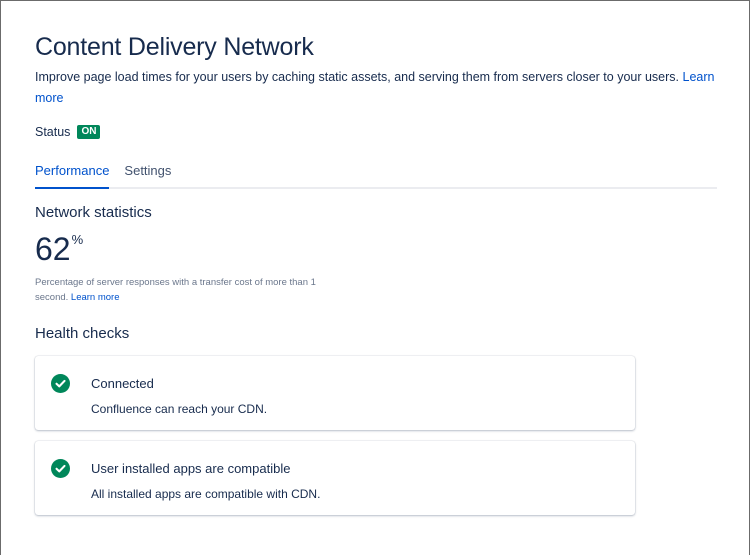 This screenshot has height=557, width=752. Describe the element at coordinates (335, 393) in the screenshot. I see `health-check-card: Connected Confluence can reach your CDN.` at that location.